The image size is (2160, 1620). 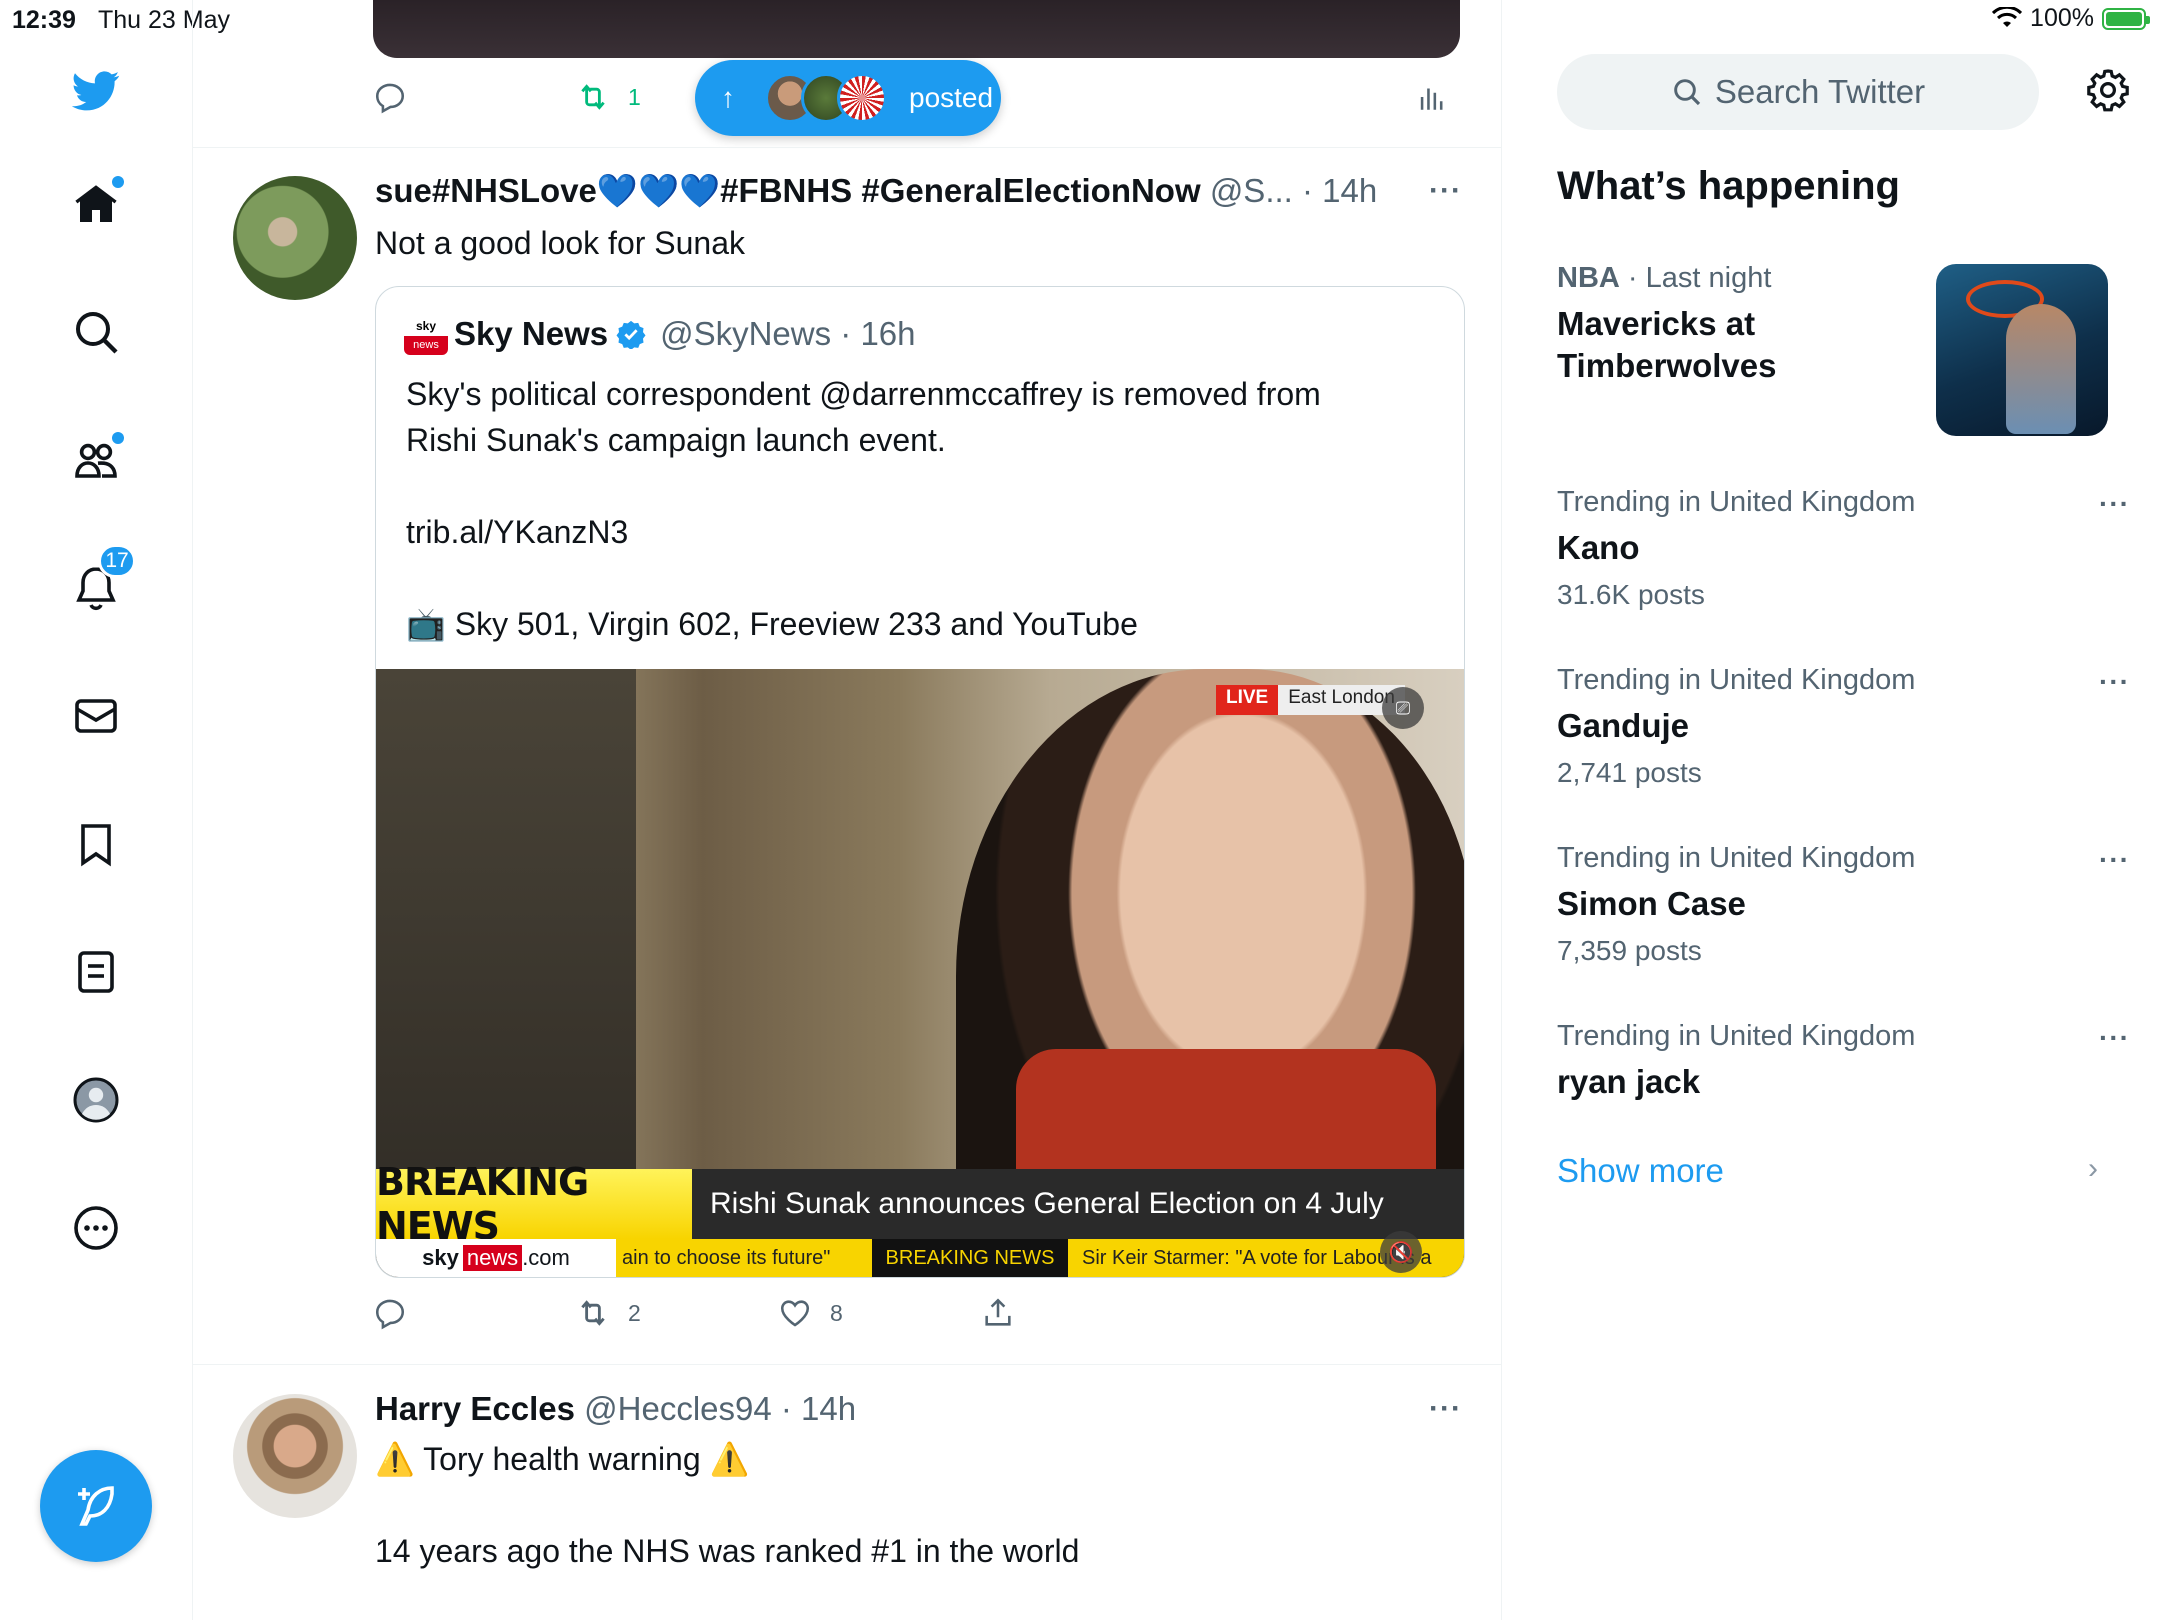 I want to click on tweet-divider, so click(x=847, y=1364).